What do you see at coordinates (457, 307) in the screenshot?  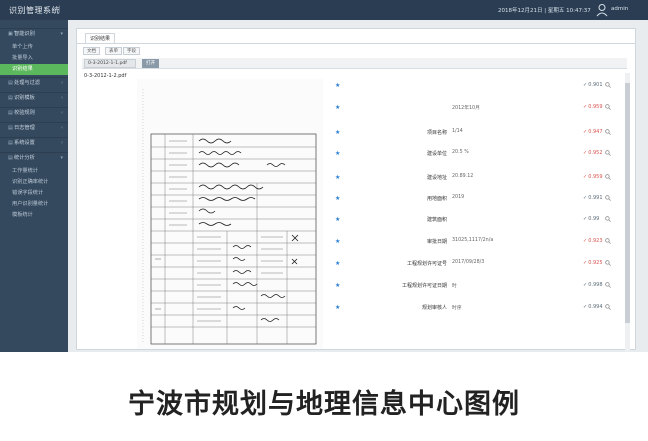 I see `field-value: 时序` at bounding box center [457, 307].